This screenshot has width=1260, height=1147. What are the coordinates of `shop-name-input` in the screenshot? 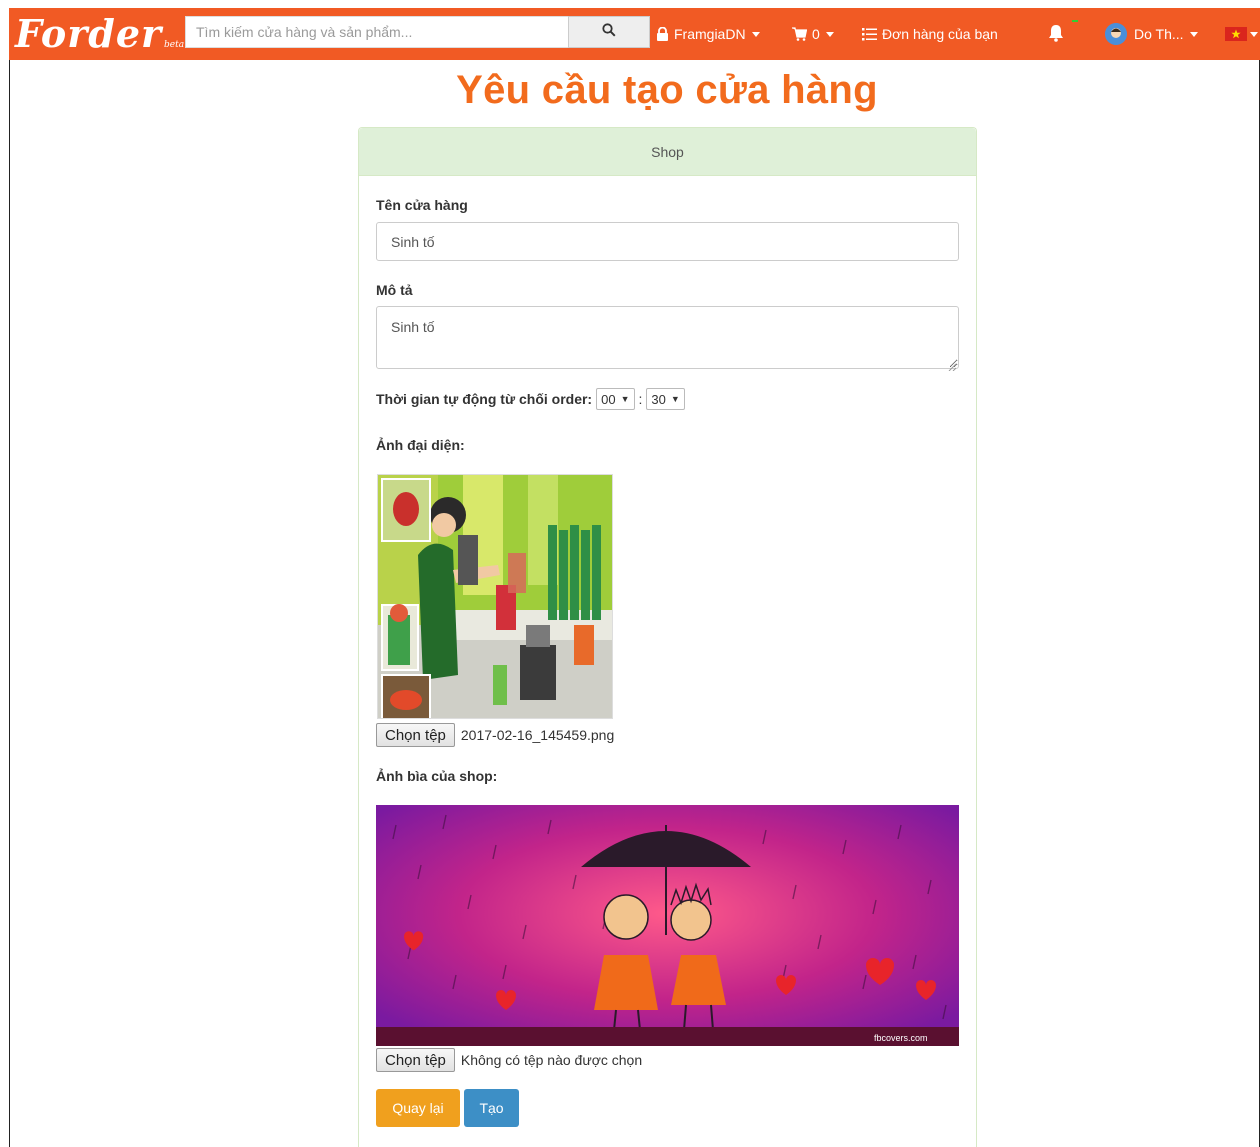 It's located at (667, 241).